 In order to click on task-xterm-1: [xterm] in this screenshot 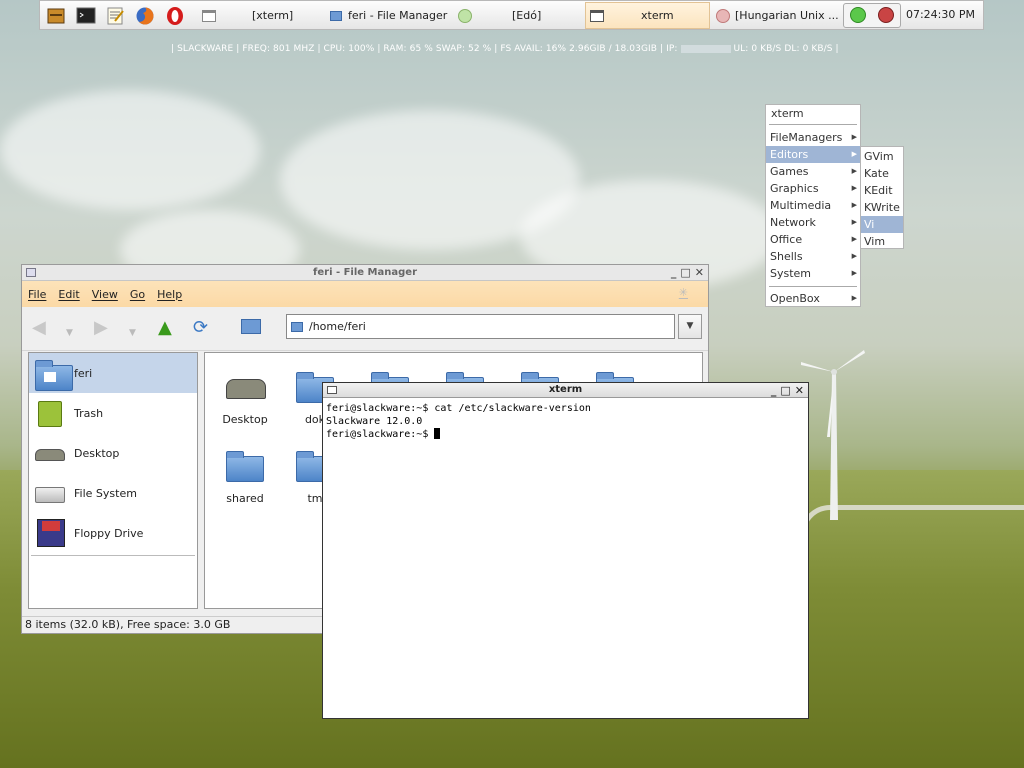, I will do `click(287, 15)`.